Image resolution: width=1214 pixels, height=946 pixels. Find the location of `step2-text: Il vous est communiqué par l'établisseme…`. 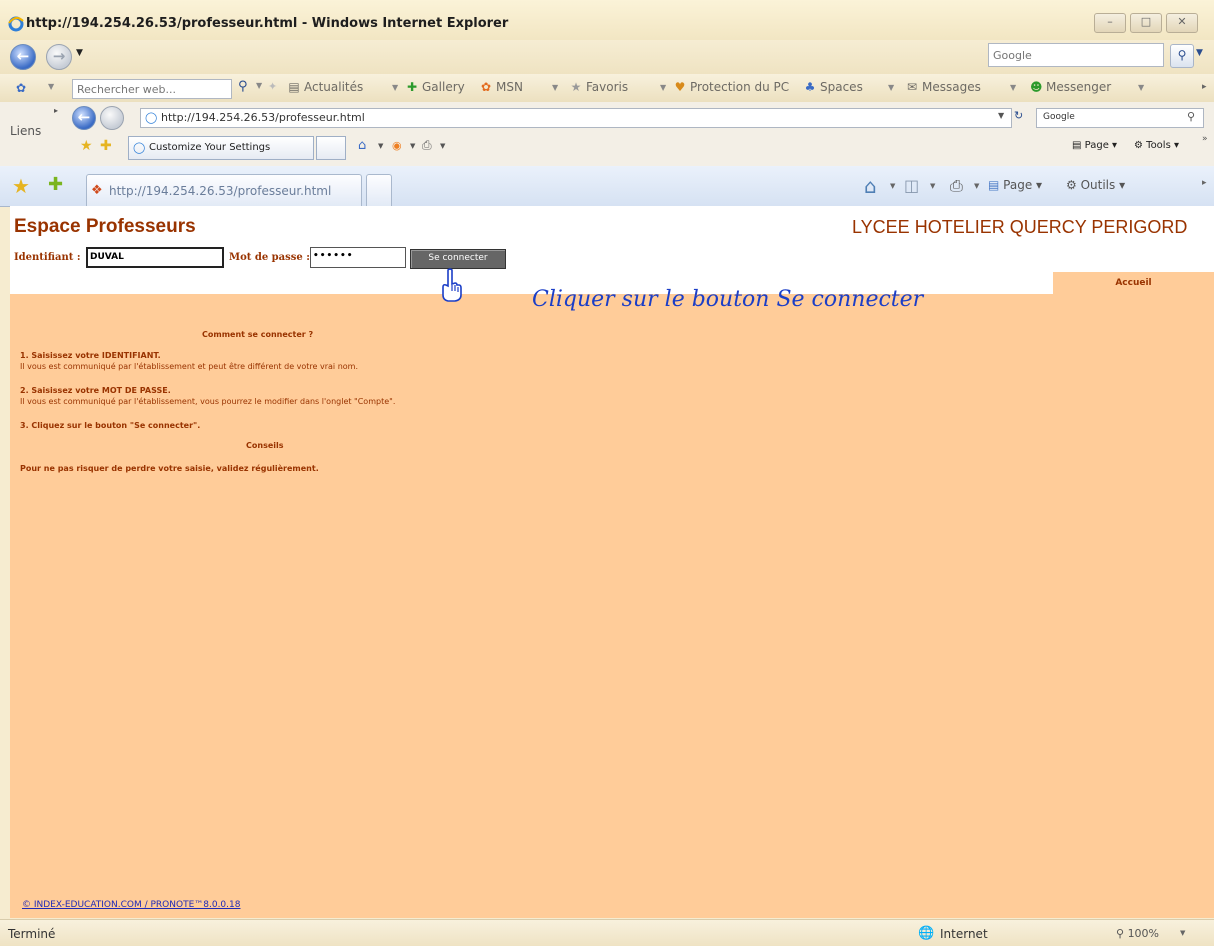

step2-text: Il vous est communiqué par l'établisseme… is located at coordinates (208, 401).